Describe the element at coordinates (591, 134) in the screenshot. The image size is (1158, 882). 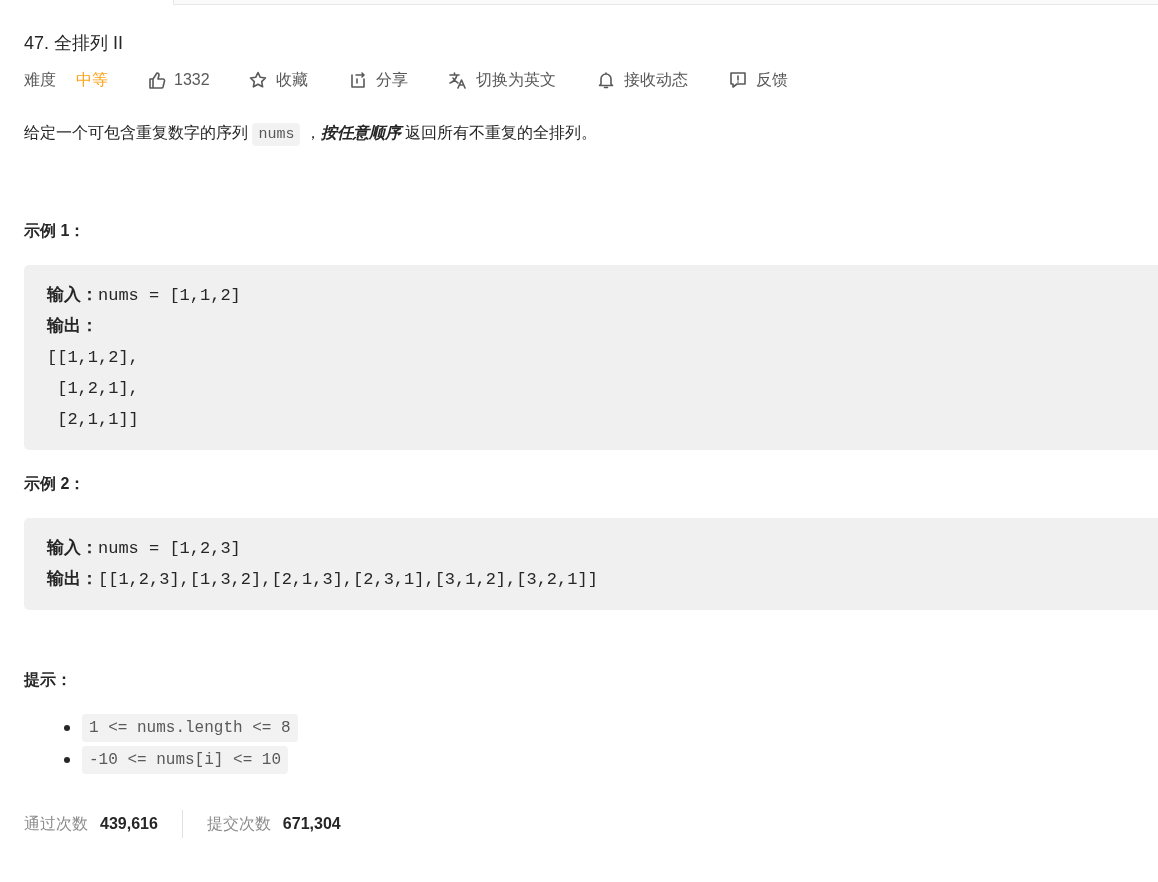
I see `problem-description: 给定一个可包含重复数字的序列 nums ，按任意顺序 返回所有不重复的全排列。` at that location.